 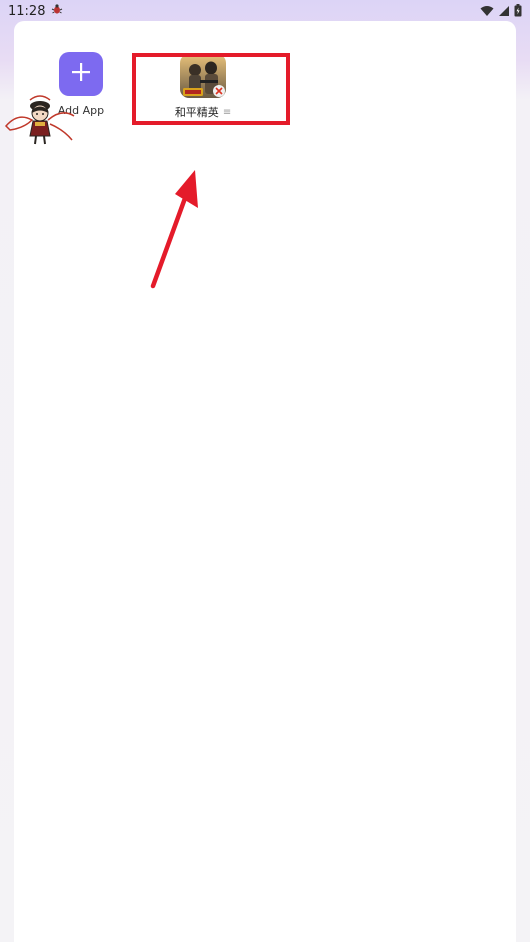 What do you see at coordinates (175, 229) in the screenshot?
I see `annotation-arrow` at bounding box center [175, 229].